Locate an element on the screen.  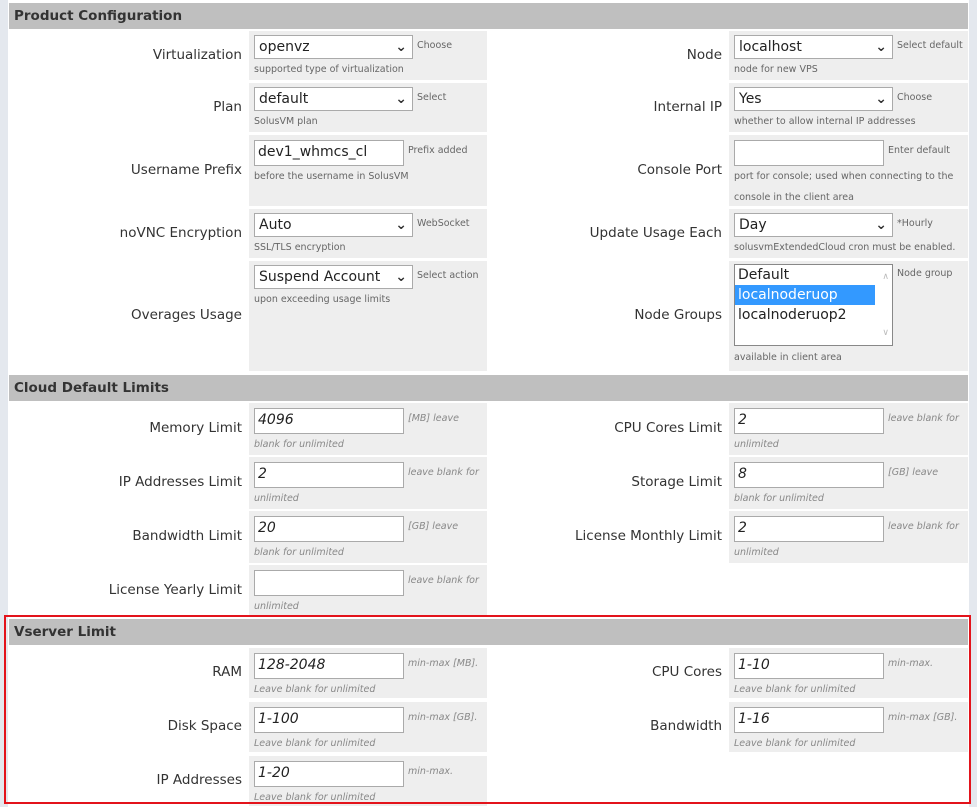
field-label: License Yearly Limit is located at coordinates (175, 590).